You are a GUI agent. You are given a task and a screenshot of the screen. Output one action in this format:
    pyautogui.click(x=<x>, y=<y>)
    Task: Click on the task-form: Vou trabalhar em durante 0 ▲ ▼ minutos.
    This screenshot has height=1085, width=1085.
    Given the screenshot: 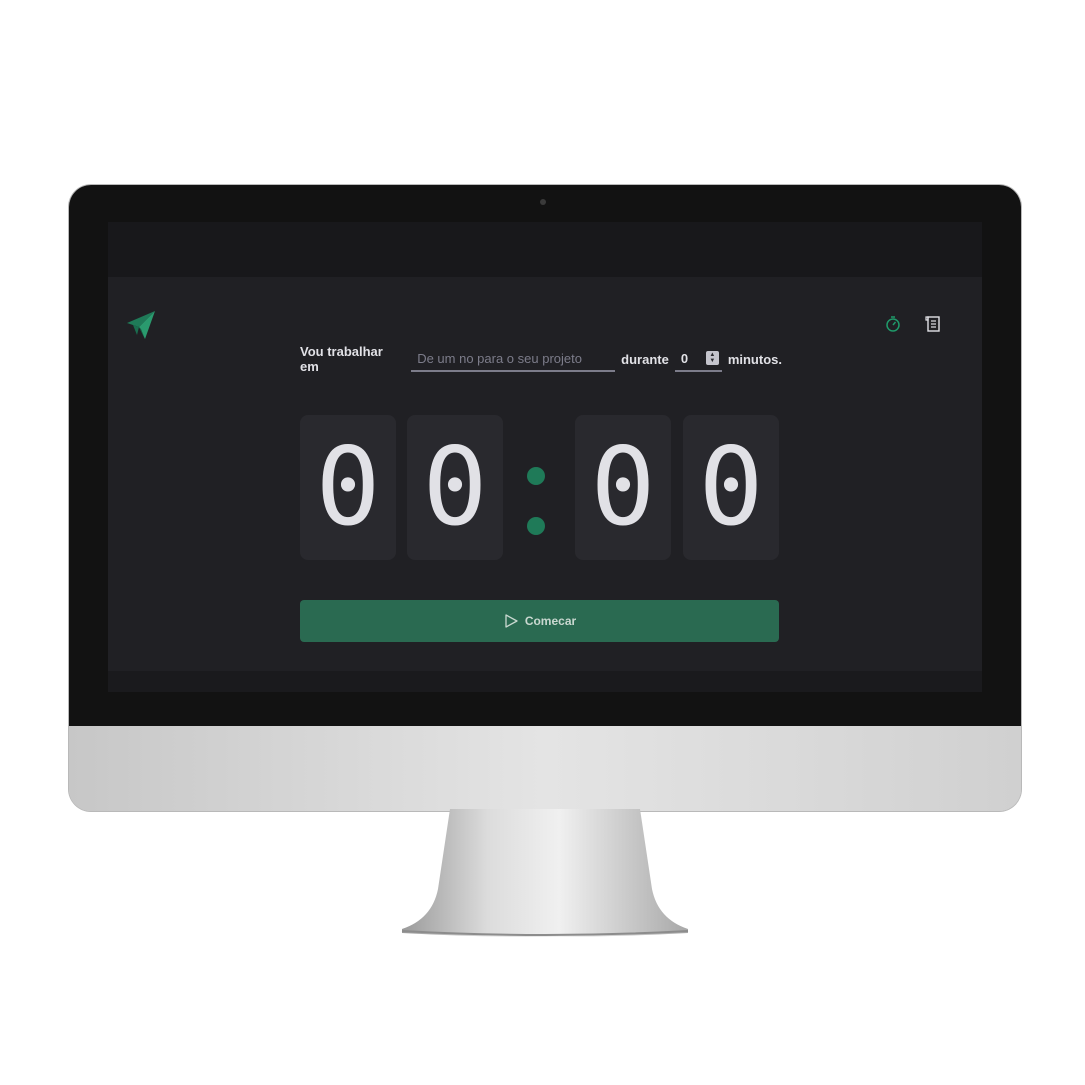 What is the action you would take?
    pyautogui.click(x=541, y=359)
    